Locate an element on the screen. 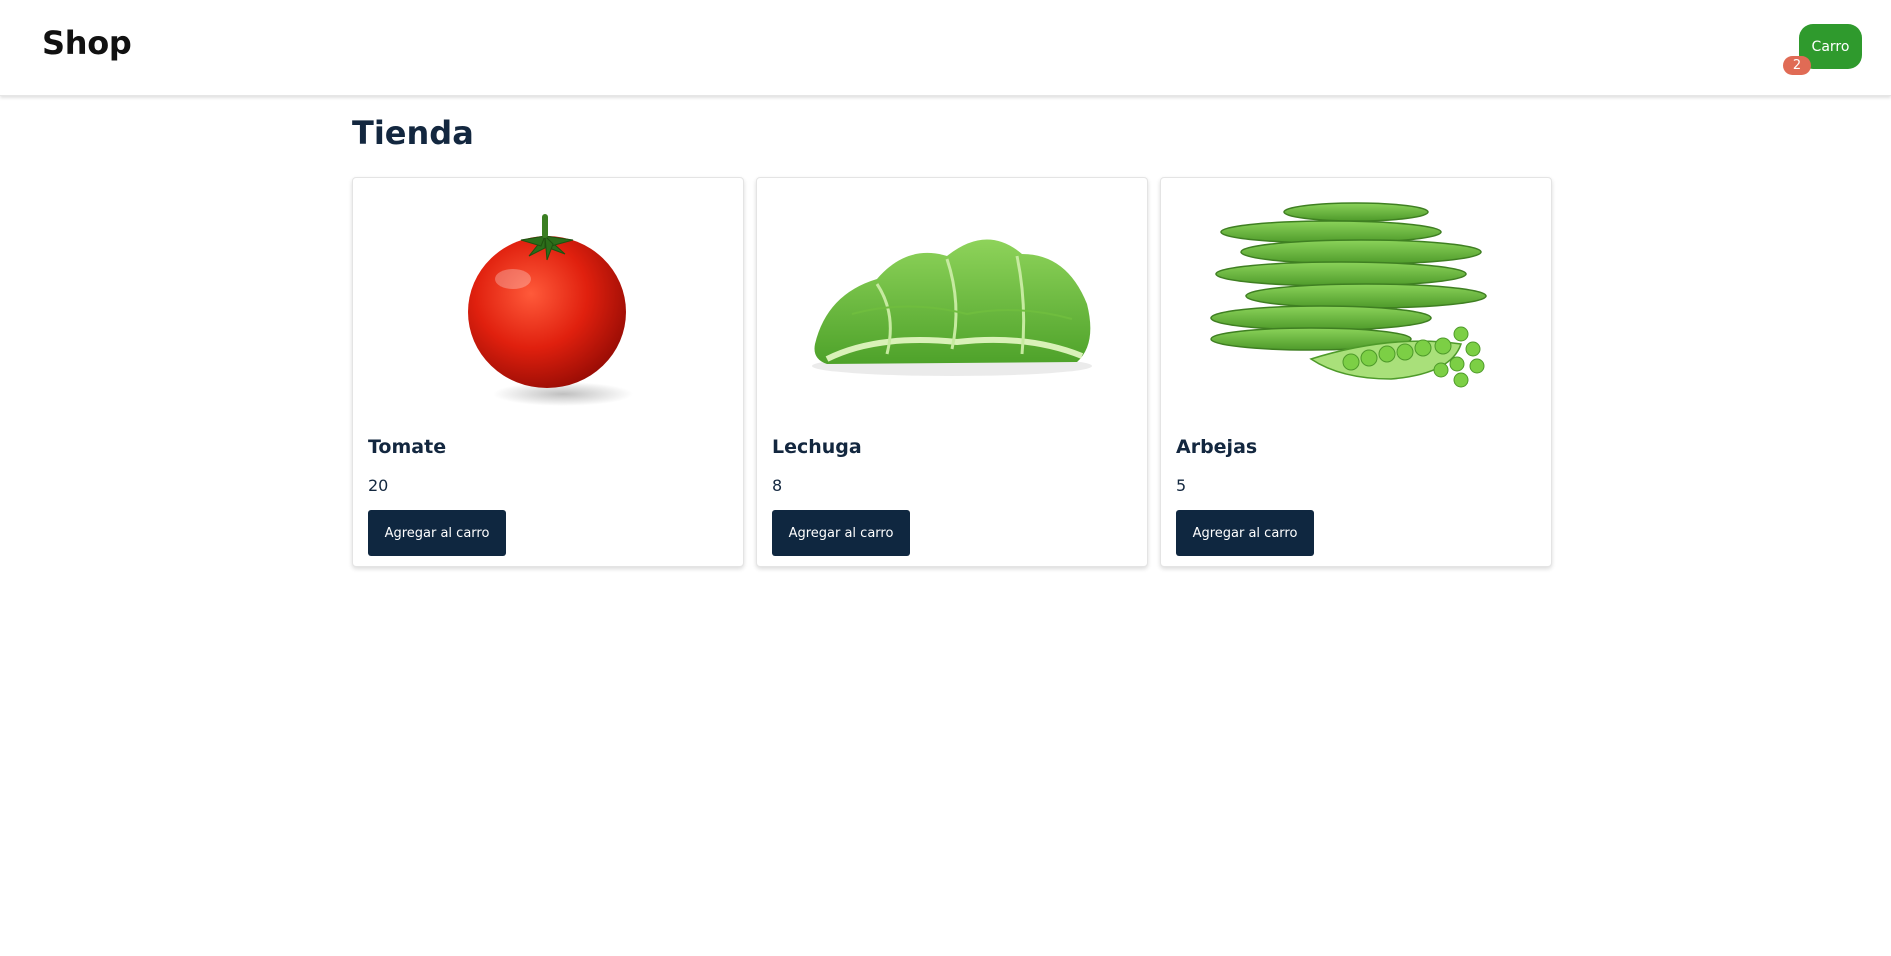 This screenshot has height=956, width=1891. product-card-arbejas: Arbejas 5 Agregar al carro is located at coordinates (1356, 372).